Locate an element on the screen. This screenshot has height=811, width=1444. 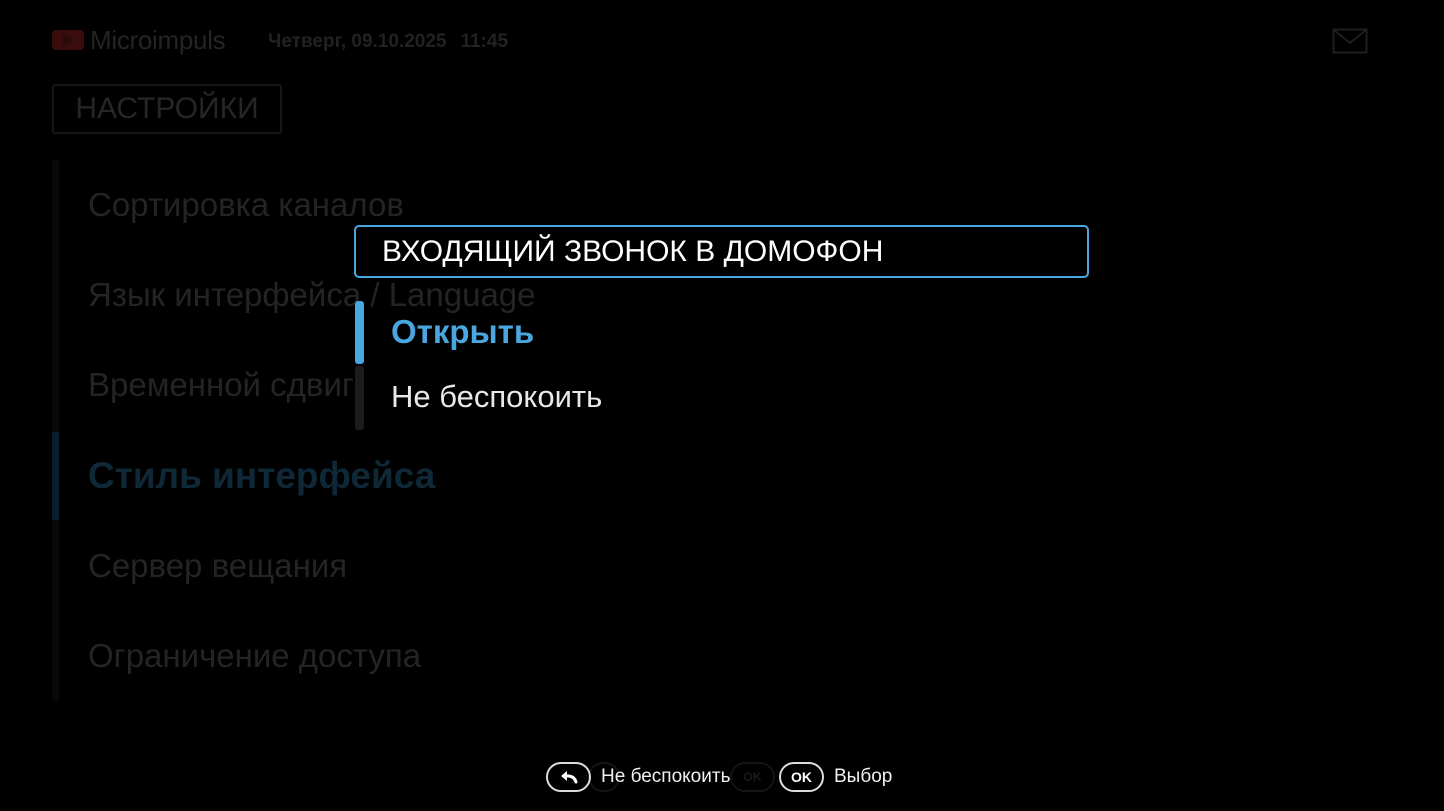
option-rail is located at coordinates (359, 398).